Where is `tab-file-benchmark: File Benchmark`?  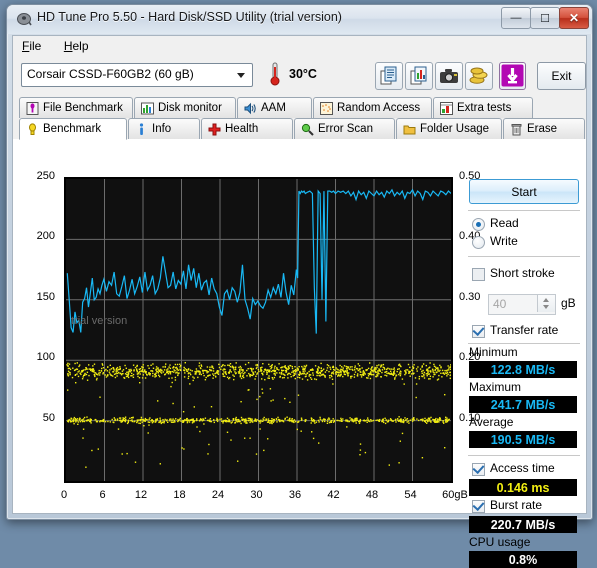 tab-file-benchmark: File Benchmark is located at coordinates (76, 107).